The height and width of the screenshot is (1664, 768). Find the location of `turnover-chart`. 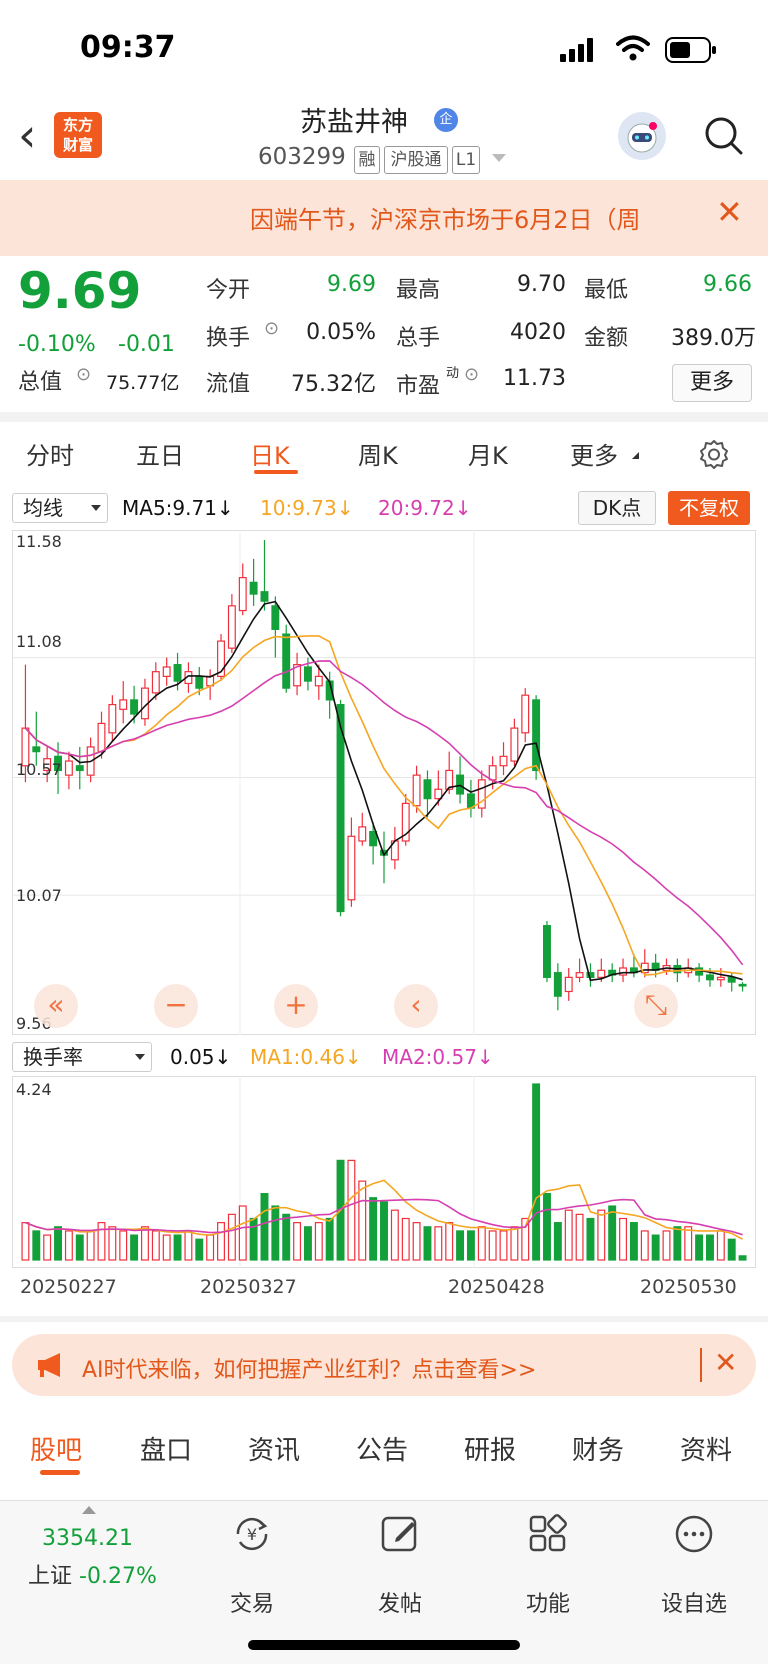

turnover-chart is located at coordinates (384, 1172).